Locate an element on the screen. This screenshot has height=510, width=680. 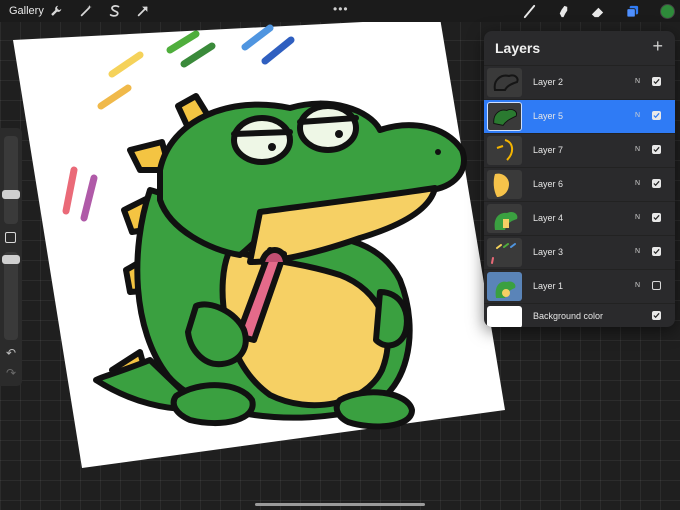
layer-name: Layer 4 is located at coordinates (548, 218).